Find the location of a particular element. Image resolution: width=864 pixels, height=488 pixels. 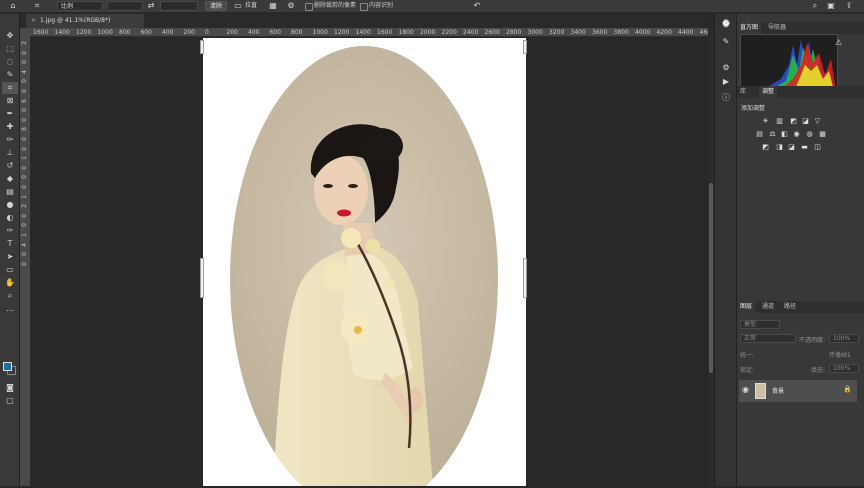

tab-layers: 图层 is located at coordinates (746, 307).